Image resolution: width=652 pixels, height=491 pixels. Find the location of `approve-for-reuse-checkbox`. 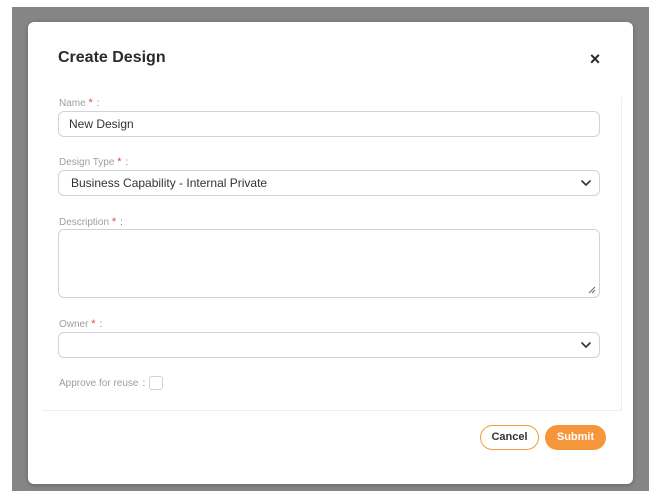

approve-for-reuse-checkbox is located at coordinates (156, 383).